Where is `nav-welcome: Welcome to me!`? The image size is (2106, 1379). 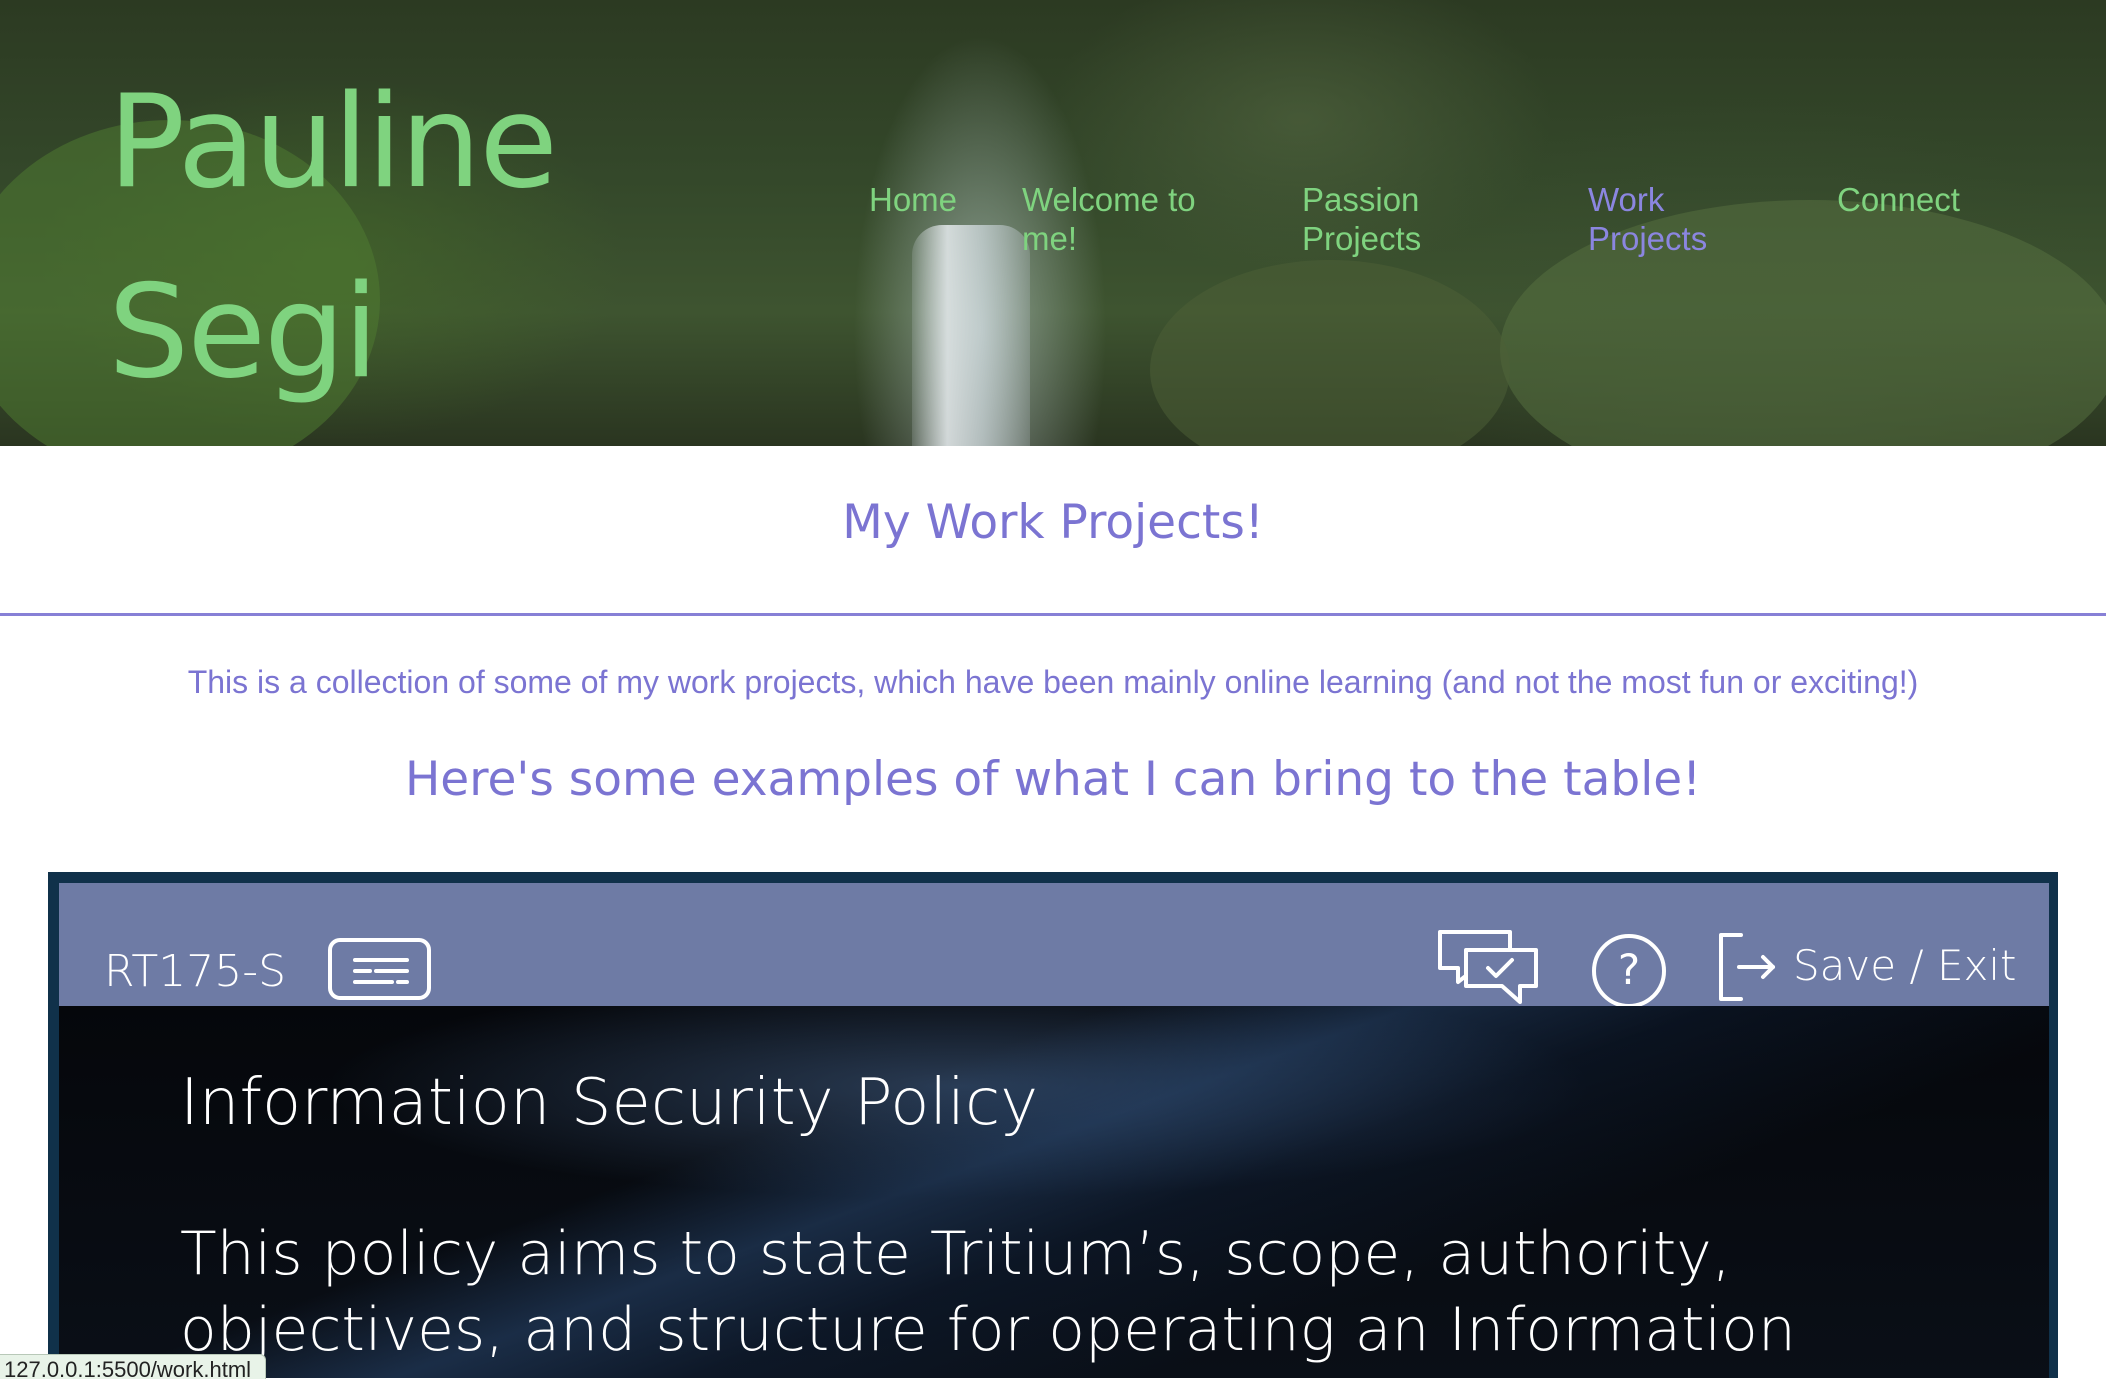
nav-welcome: Welcome to me! is located at coordinates (1127, 219).